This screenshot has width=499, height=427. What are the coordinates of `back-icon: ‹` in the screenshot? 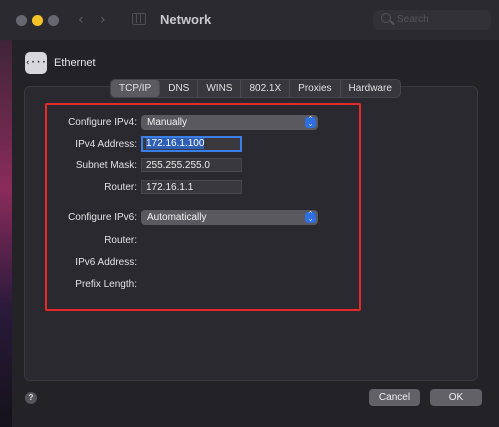 It's located at (81, 20).